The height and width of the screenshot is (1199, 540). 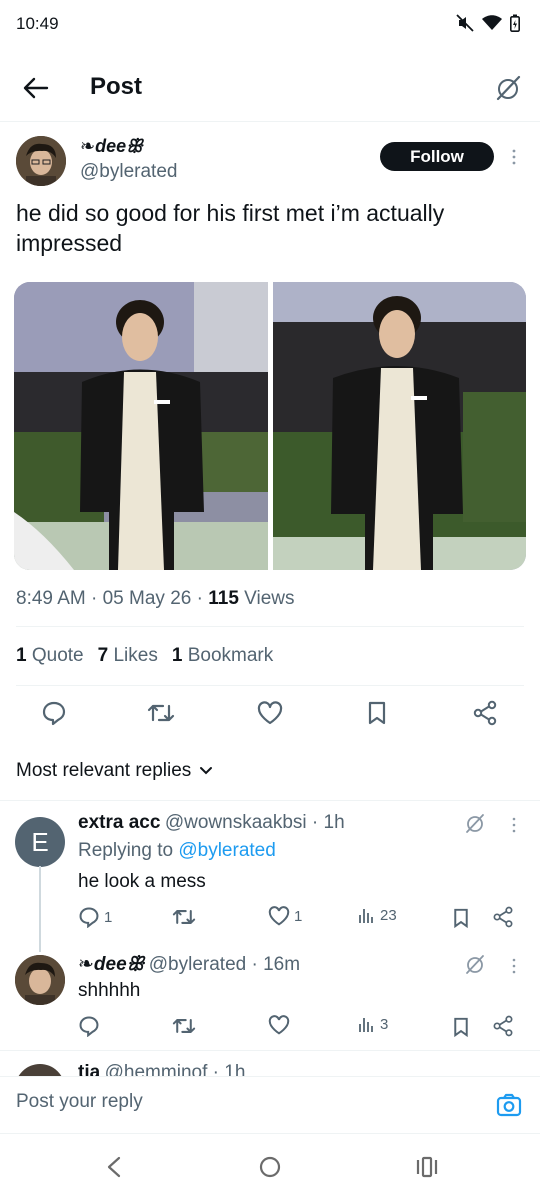 I want to click on more-options-button, so click(x=514, y=157).